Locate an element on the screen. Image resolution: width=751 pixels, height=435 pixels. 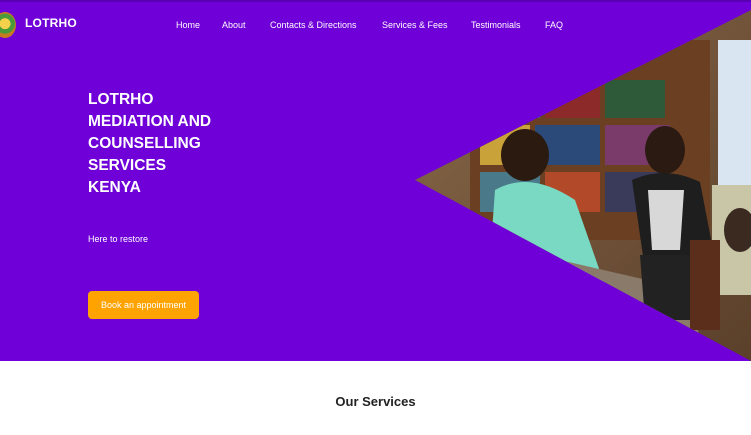
services-heading: Our Services is located at coordinates (375, 401).